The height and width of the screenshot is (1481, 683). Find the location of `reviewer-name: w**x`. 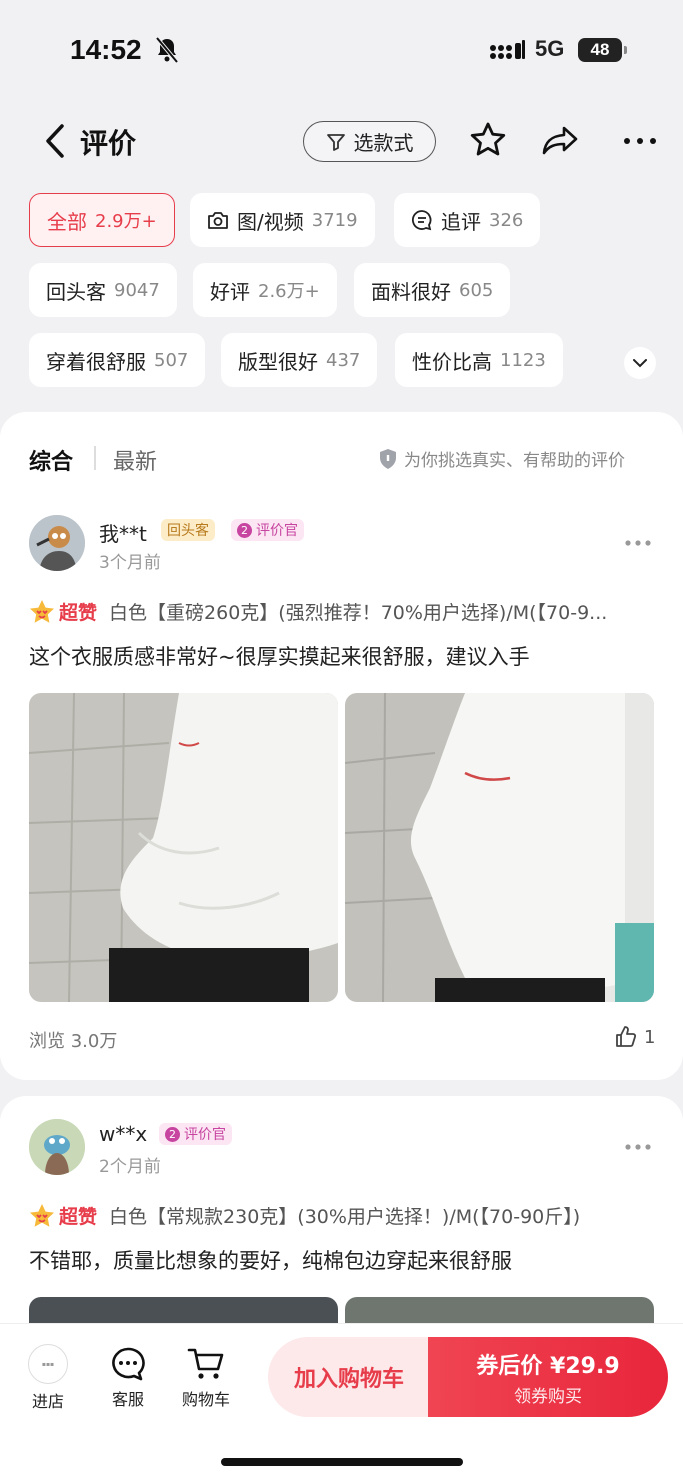

reviewer-name: w**x is located at coordinates (123, 1134).